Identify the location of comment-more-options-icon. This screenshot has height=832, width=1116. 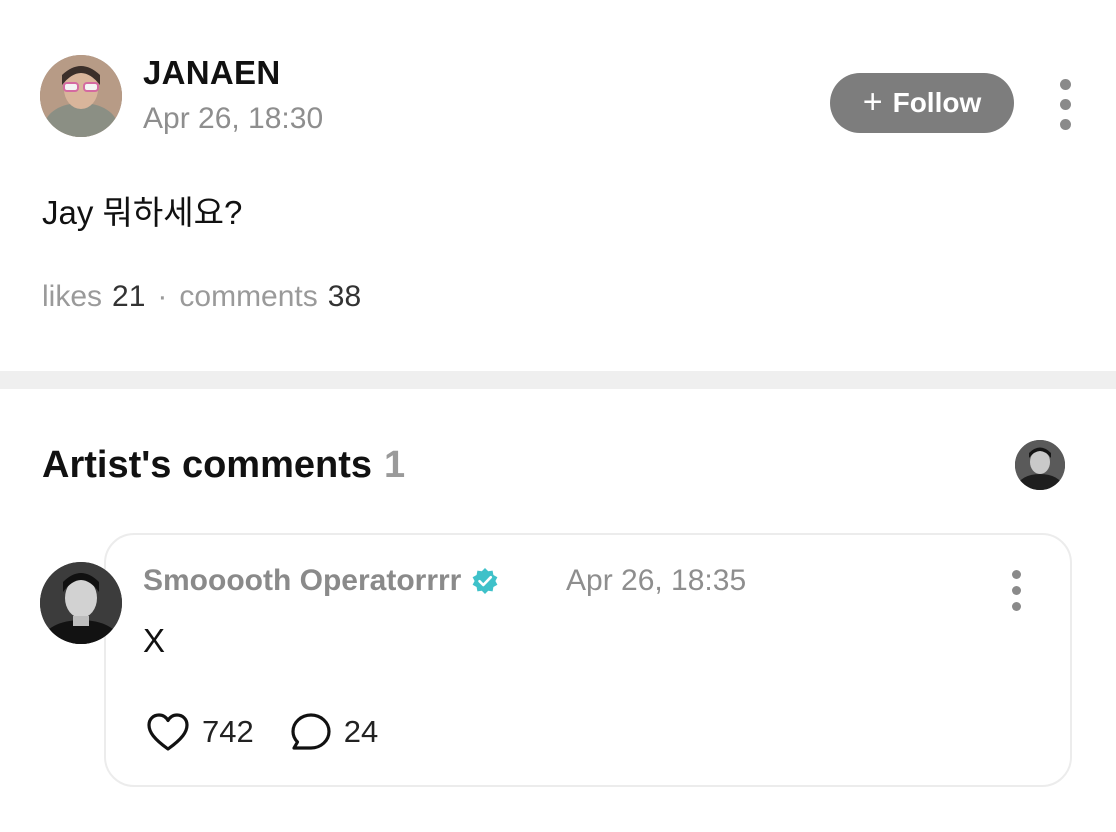
(1016, 590).